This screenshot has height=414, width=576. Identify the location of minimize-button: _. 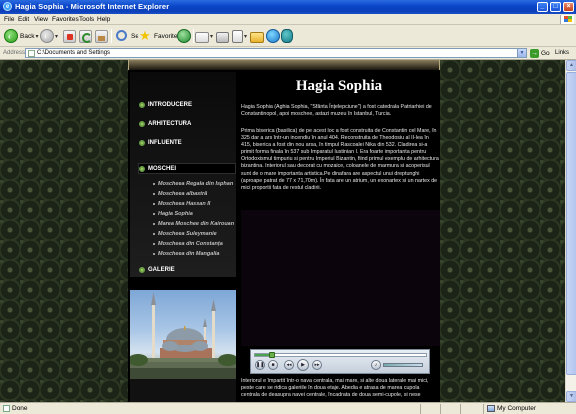
(542, 7).